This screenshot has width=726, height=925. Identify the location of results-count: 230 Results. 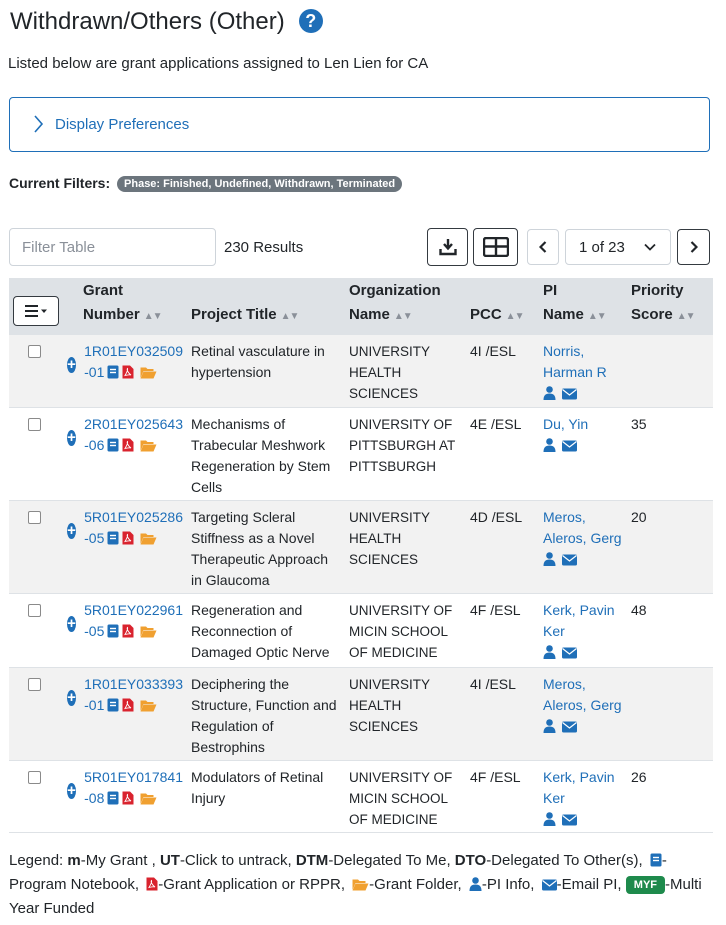
(264, 247).